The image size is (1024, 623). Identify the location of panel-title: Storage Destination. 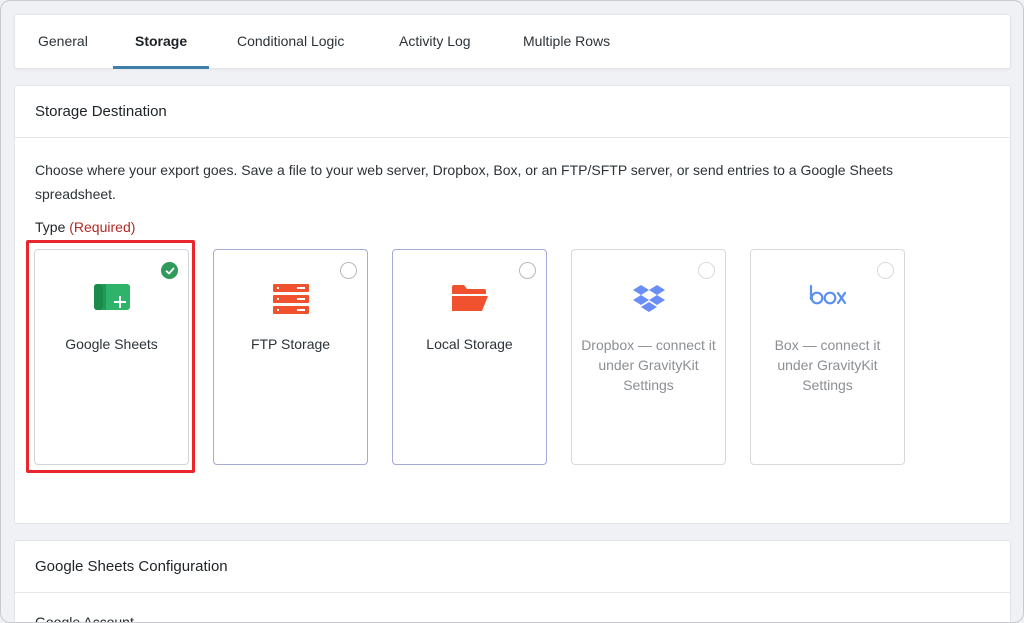
(101, 111).